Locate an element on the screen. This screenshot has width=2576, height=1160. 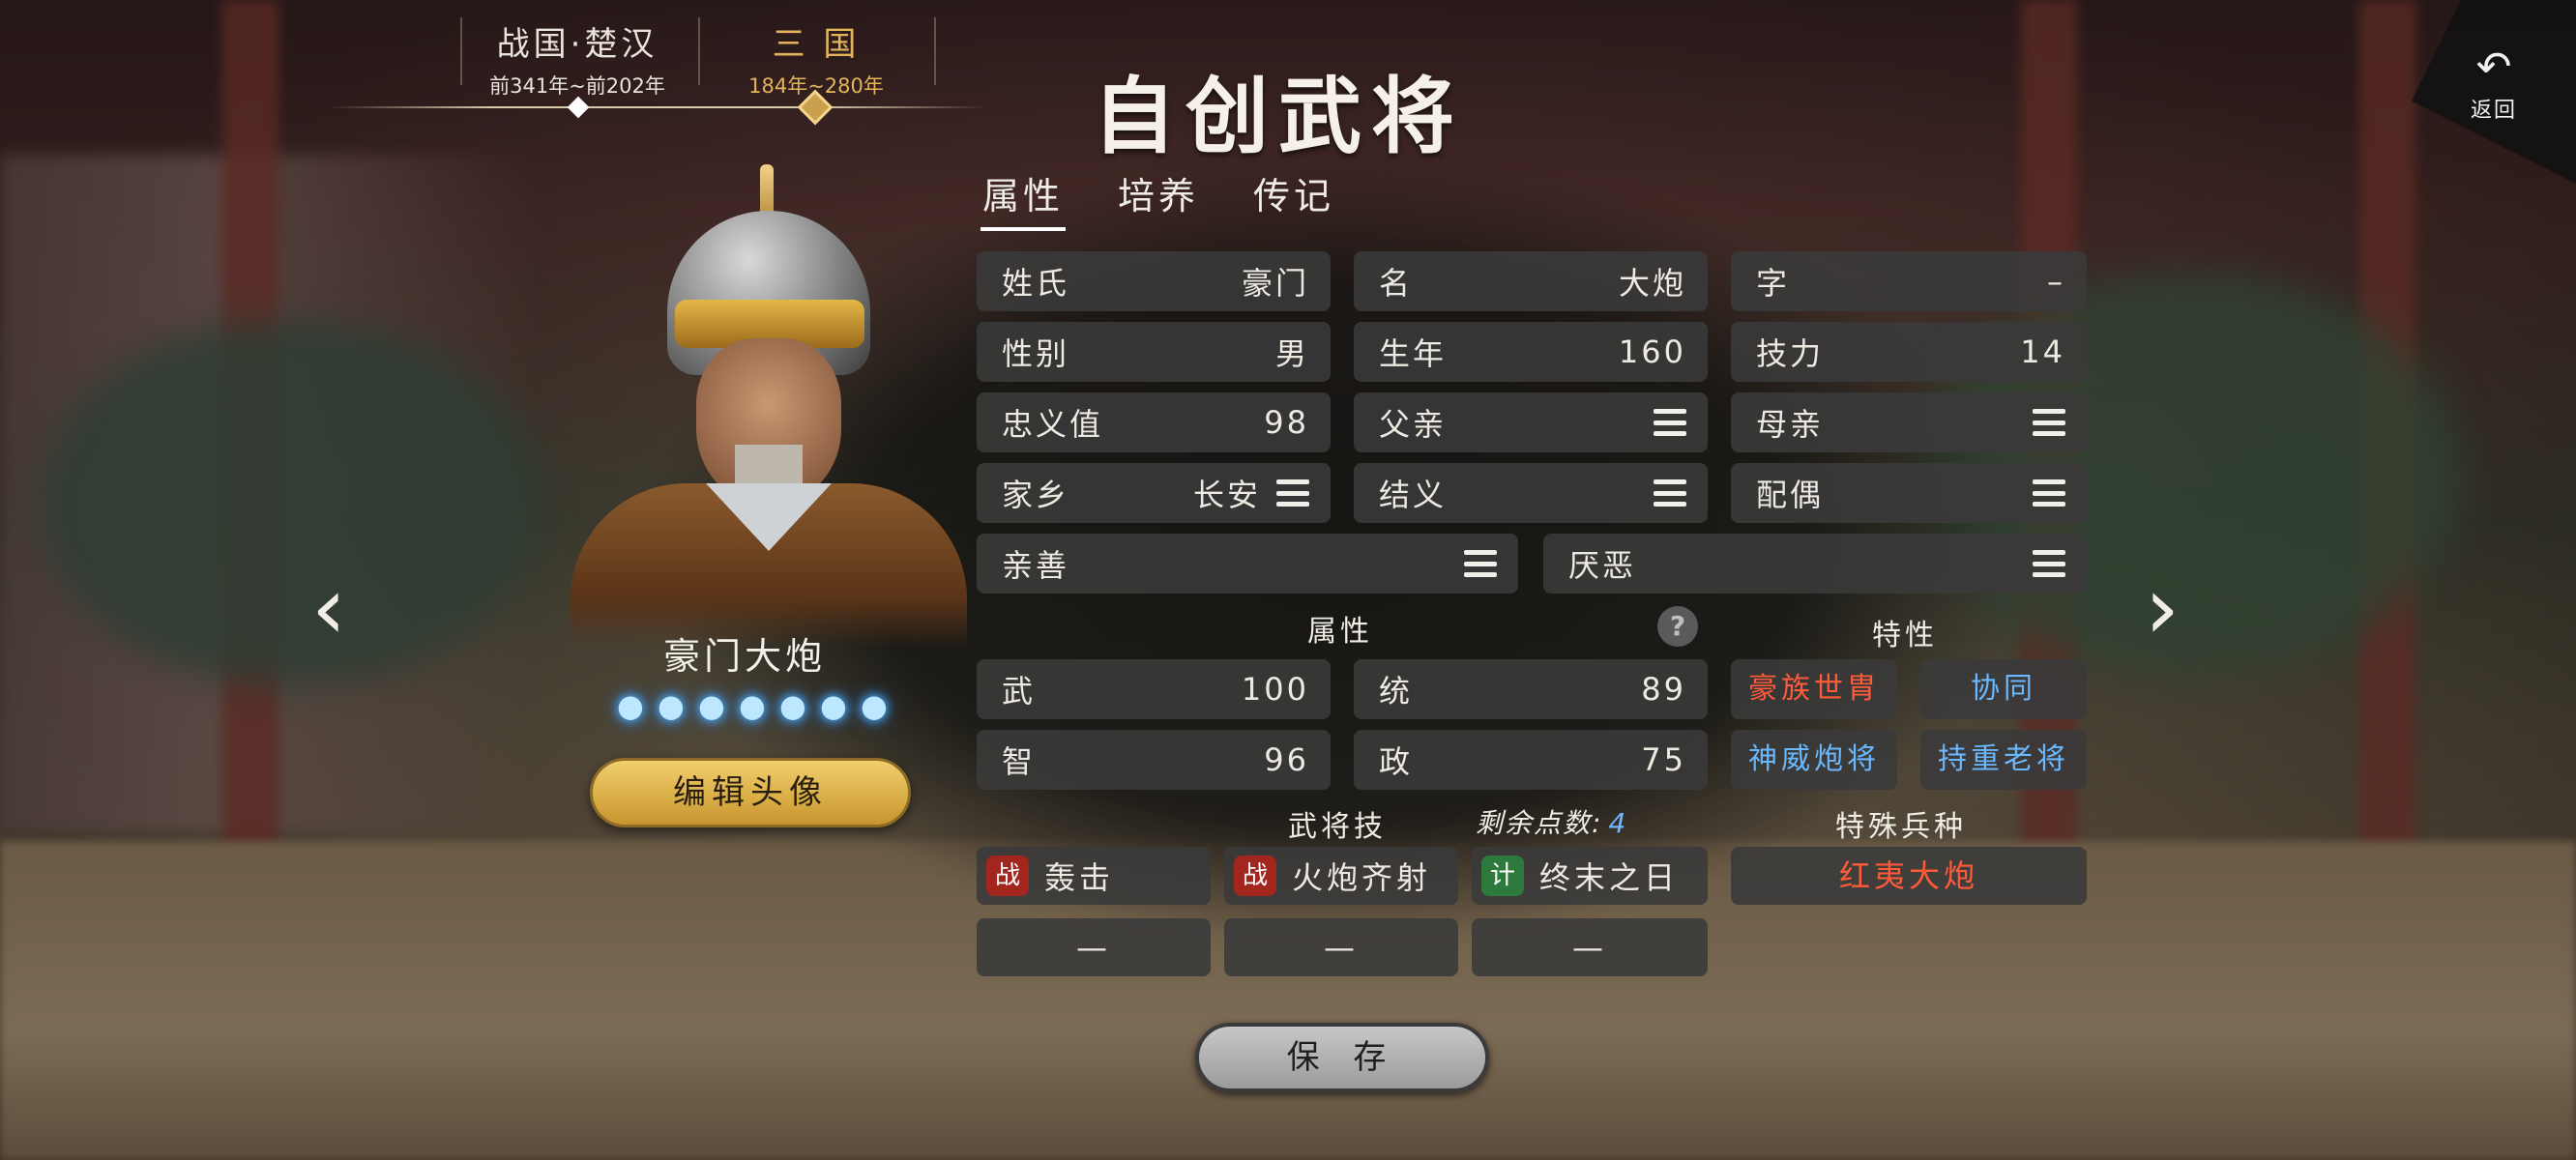
page-title: 自创武将 is located at coordinates (1278, 116).